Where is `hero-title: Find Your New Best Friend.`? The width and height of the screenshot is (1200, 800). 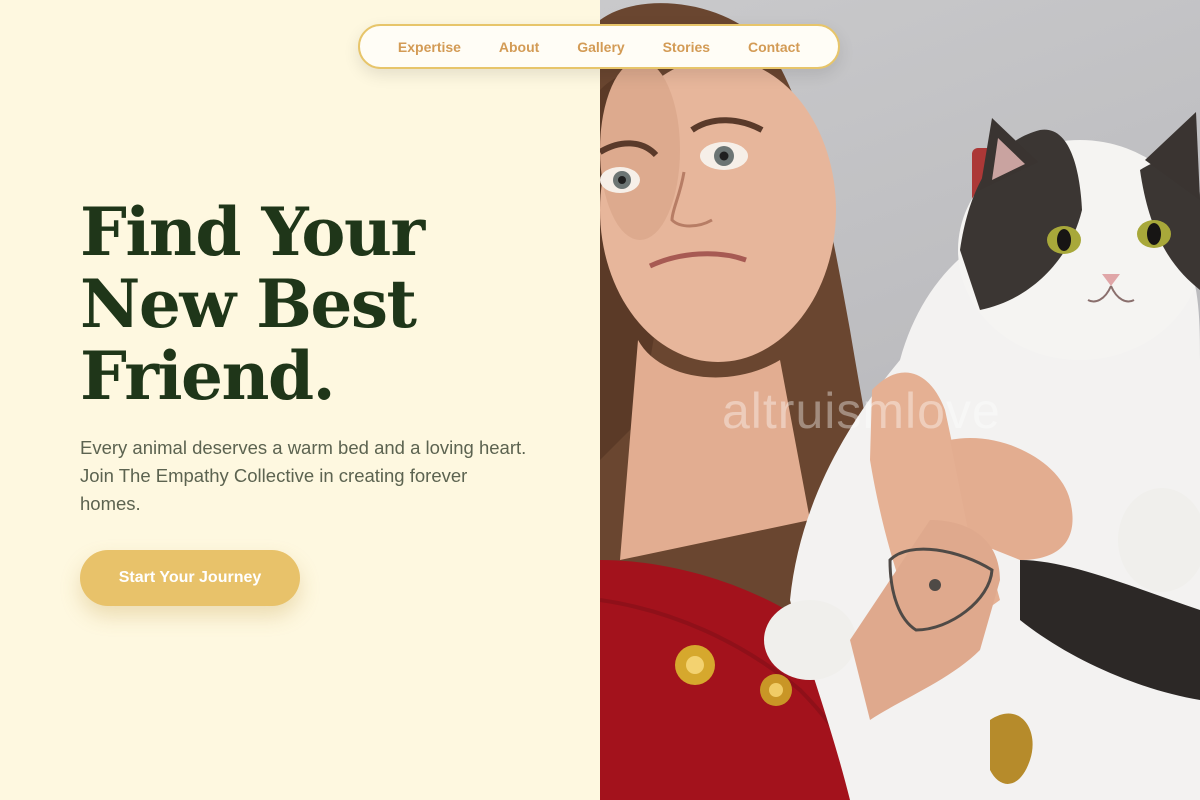
hero-title: Find Your New Best Friend. is located at coordinates (290, 304).